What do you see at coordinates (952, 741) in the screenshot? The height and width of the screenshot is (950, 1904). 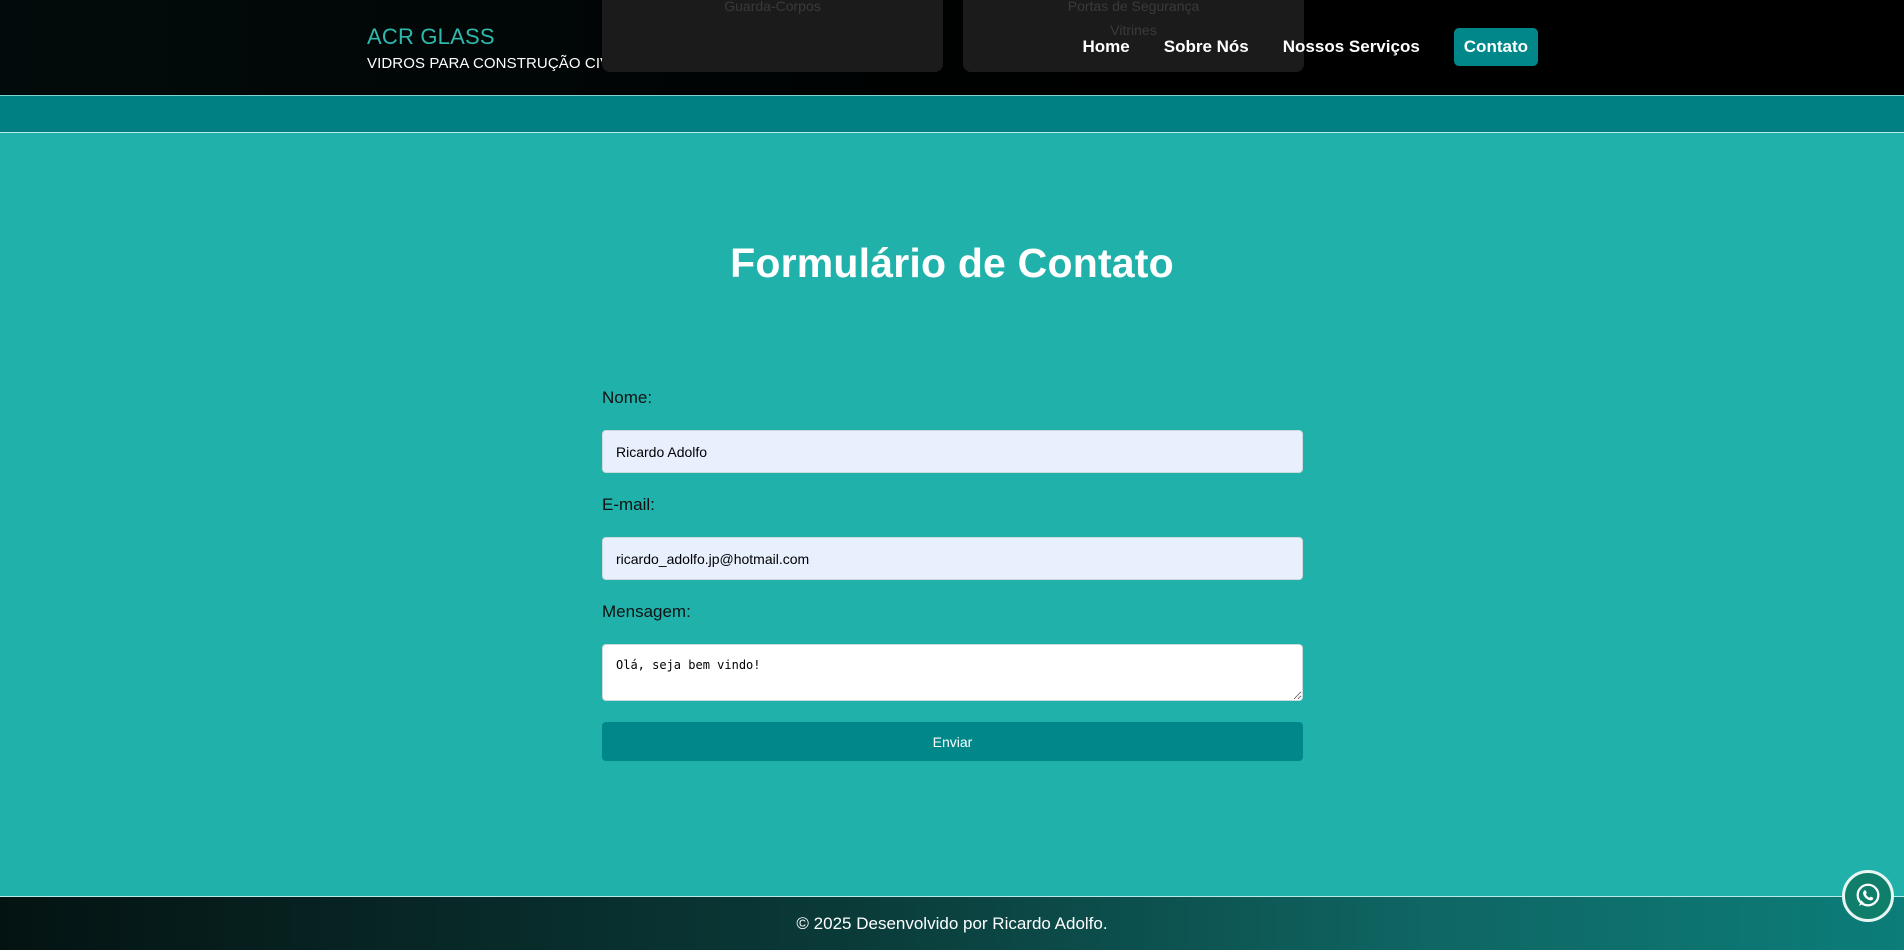 I see `submit-button: Enviar` at bounding box center [952, 741].